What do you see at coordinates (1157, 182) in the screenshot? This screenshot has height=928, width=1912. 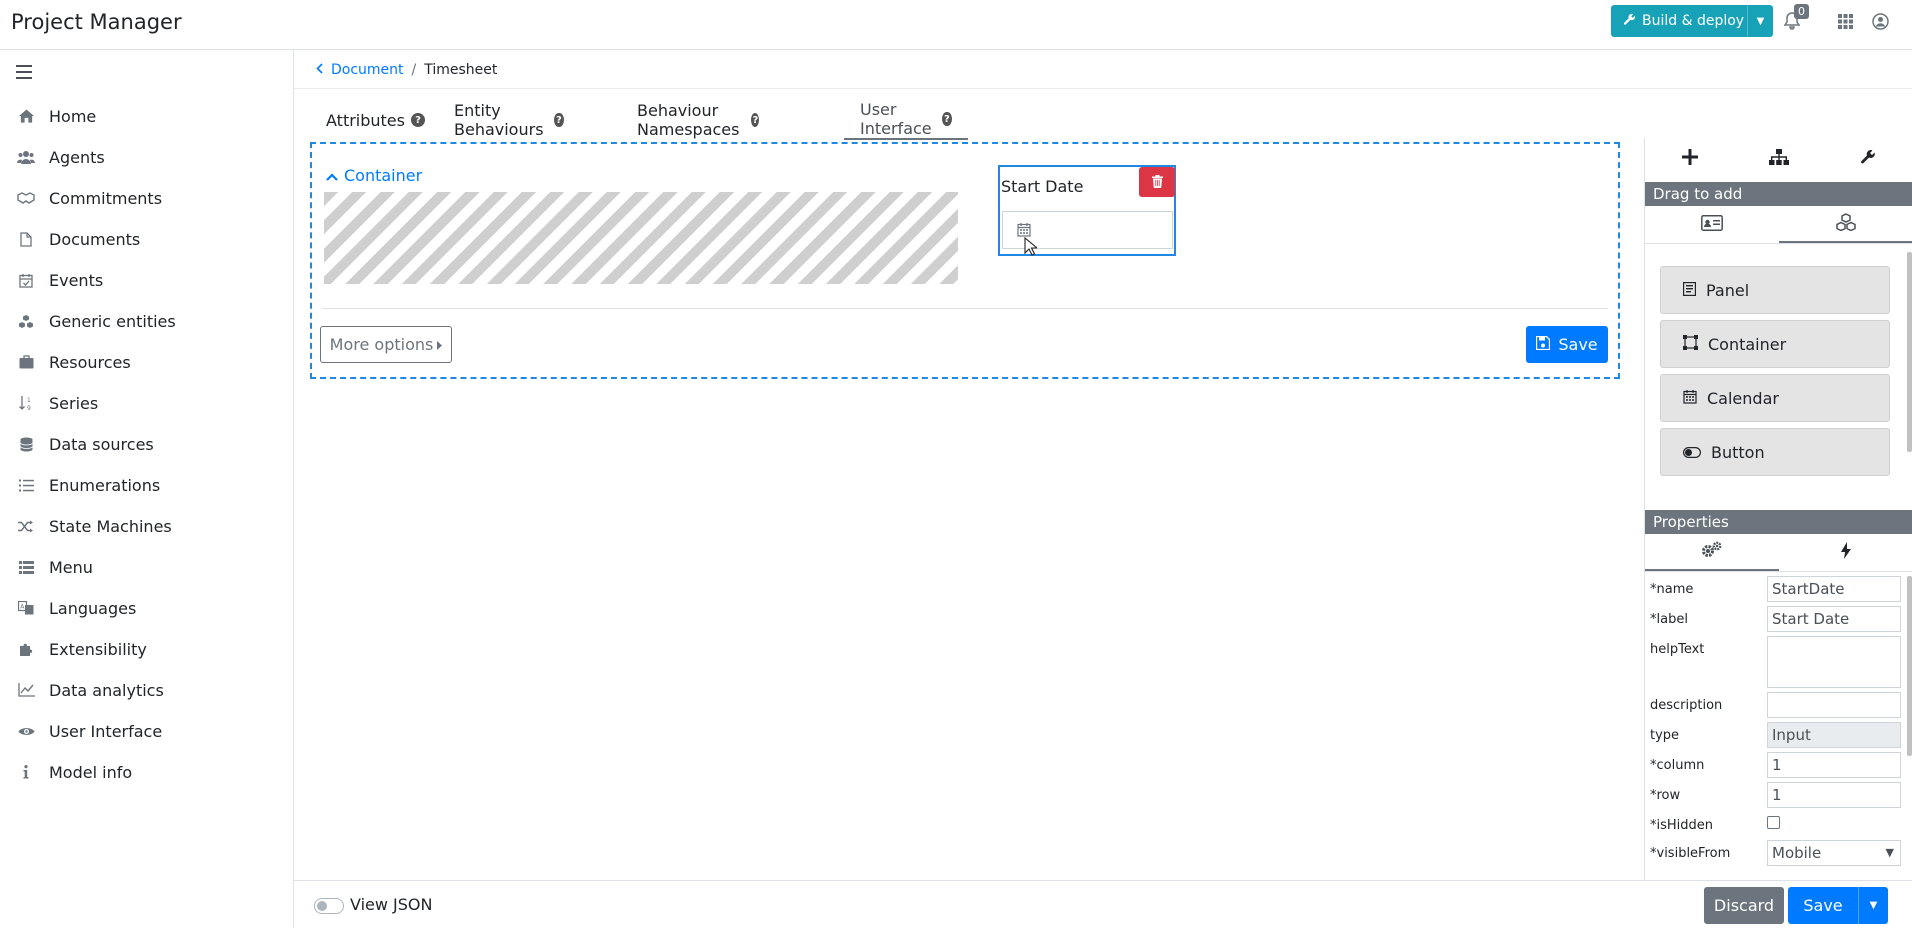 I see `delete-field-button` at bounding box center [1157, 182].